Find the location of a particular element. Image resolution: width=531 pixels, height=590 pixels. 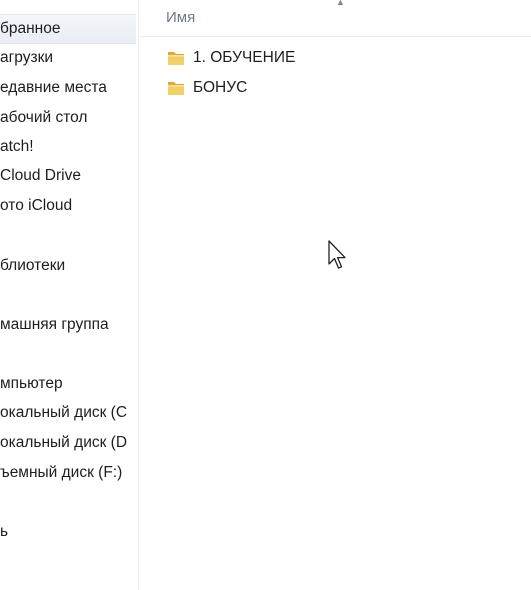

nav-item-label: абочий стол is located at coordinates (44, 117).